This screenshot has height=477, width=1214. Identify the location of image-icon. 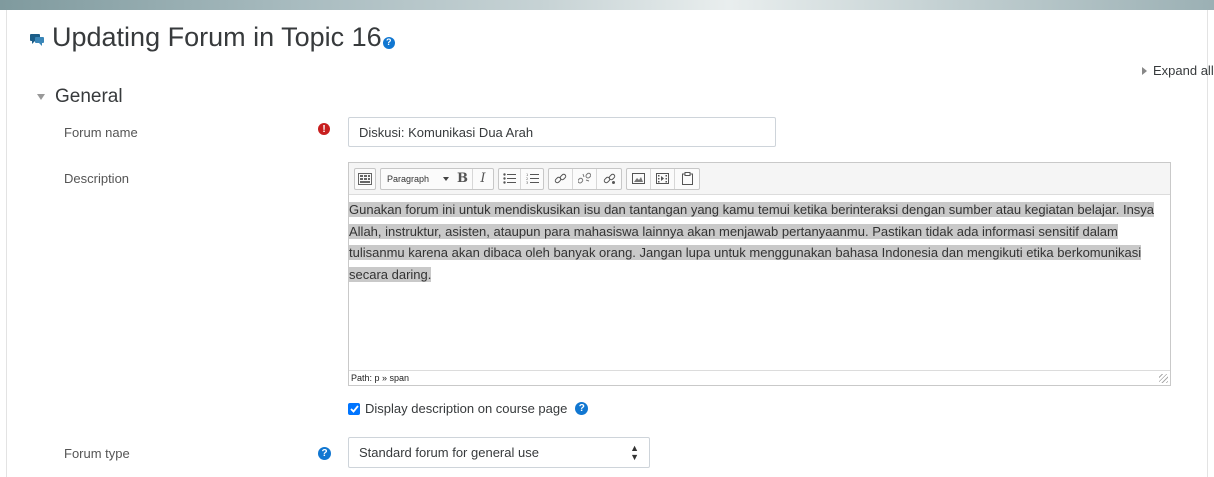
(638, 178).